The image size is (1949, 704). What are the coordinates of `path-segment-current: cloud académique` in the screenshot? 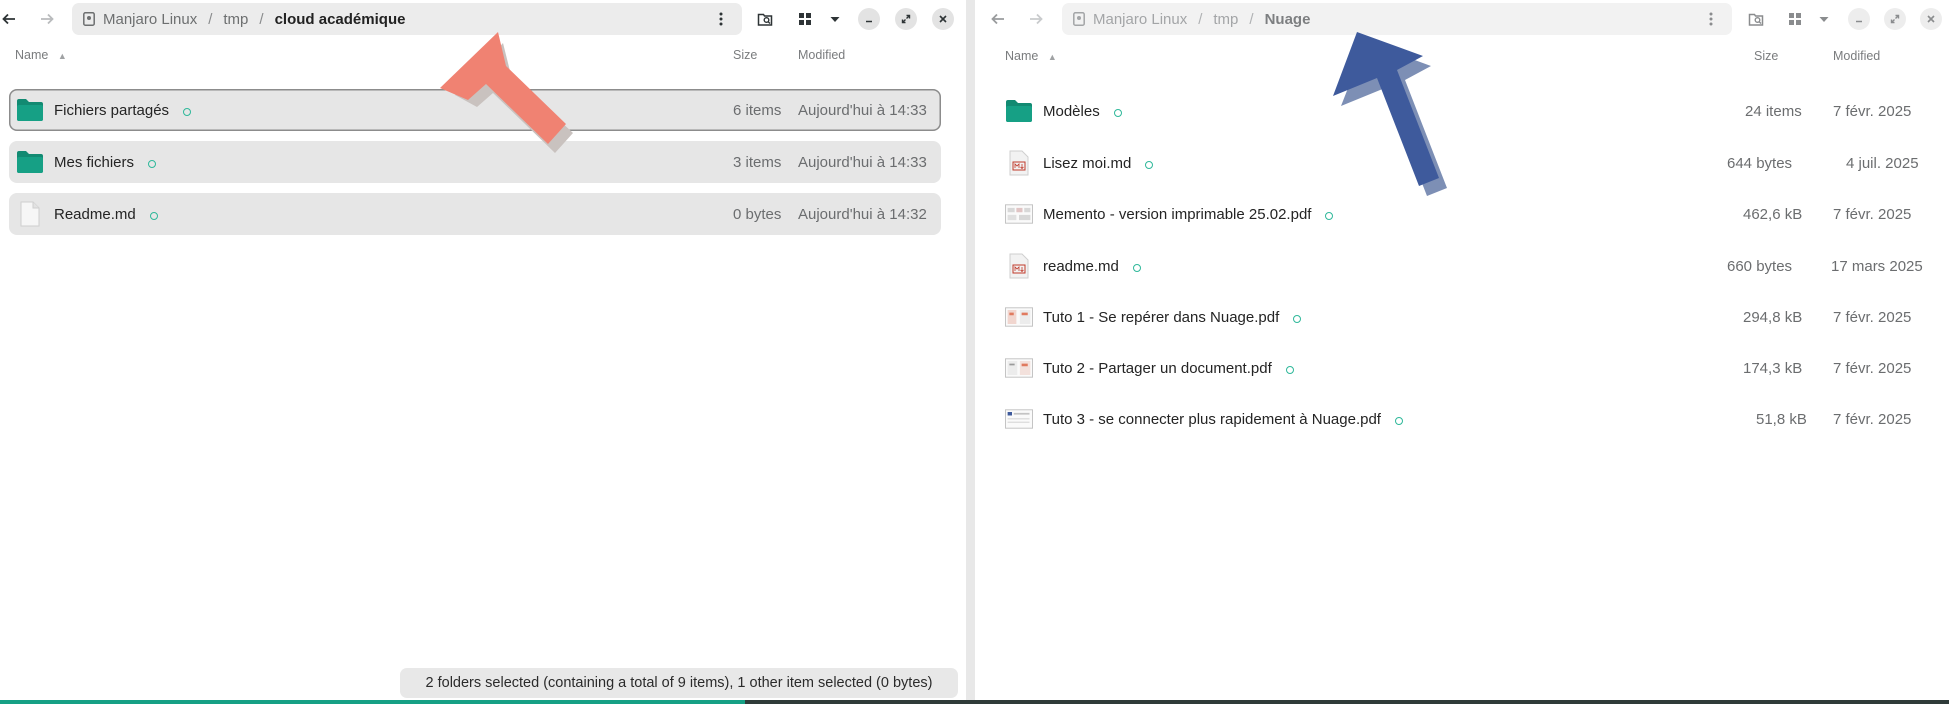 It's located at (340, 19).